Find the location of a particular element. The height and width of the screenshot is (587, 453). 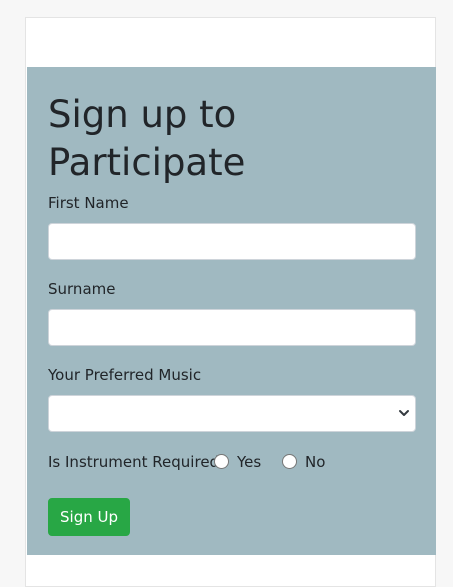

surname-input is located at coordinates (232, 327).